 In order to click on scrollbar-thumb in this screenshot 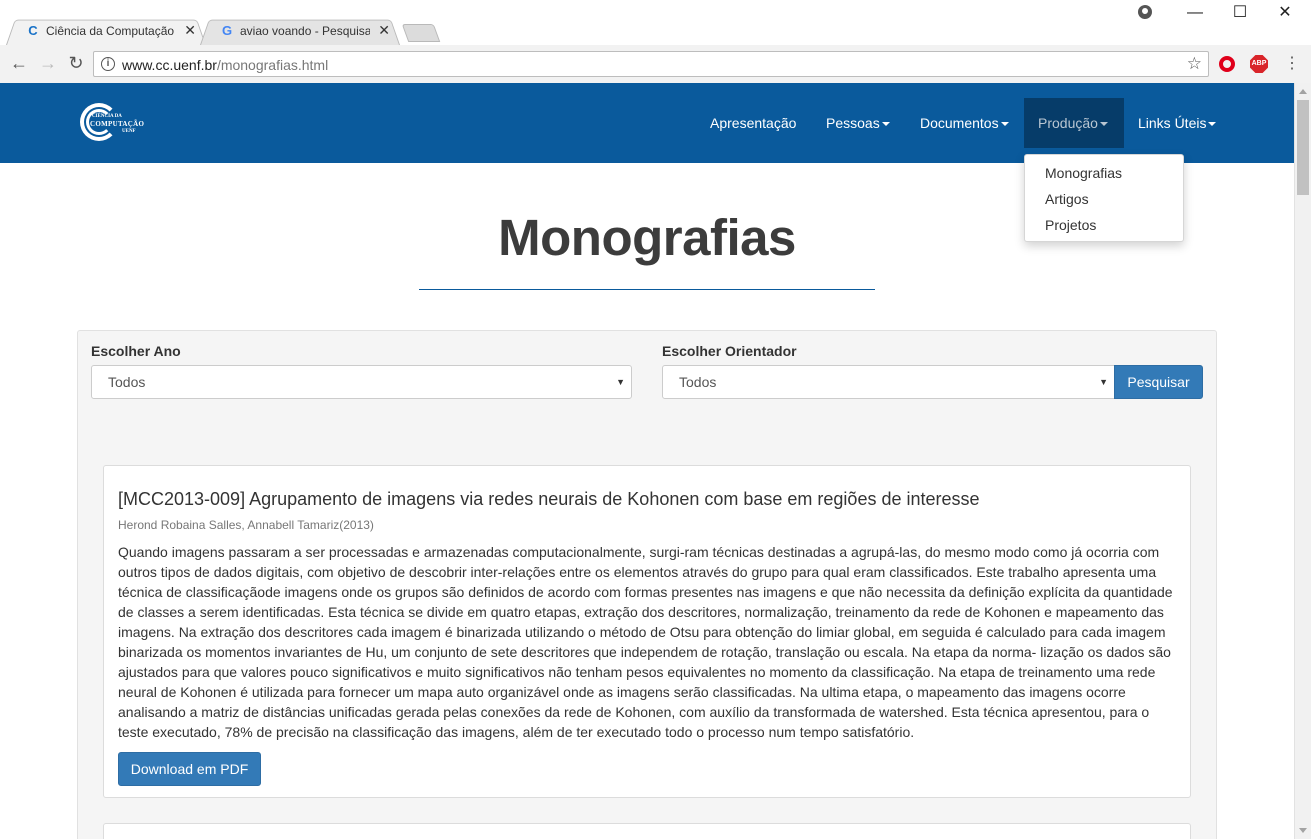, I will do `click(1303, 147)`.